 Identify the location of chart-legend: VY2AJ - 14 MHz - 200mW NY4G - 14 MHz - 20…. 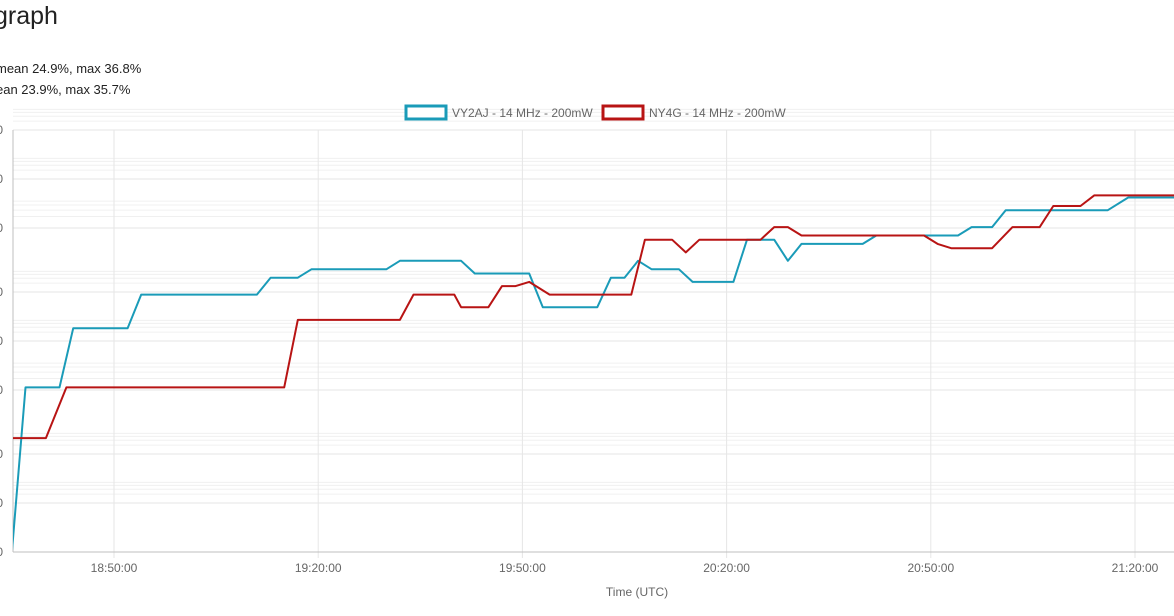
(595, 112).